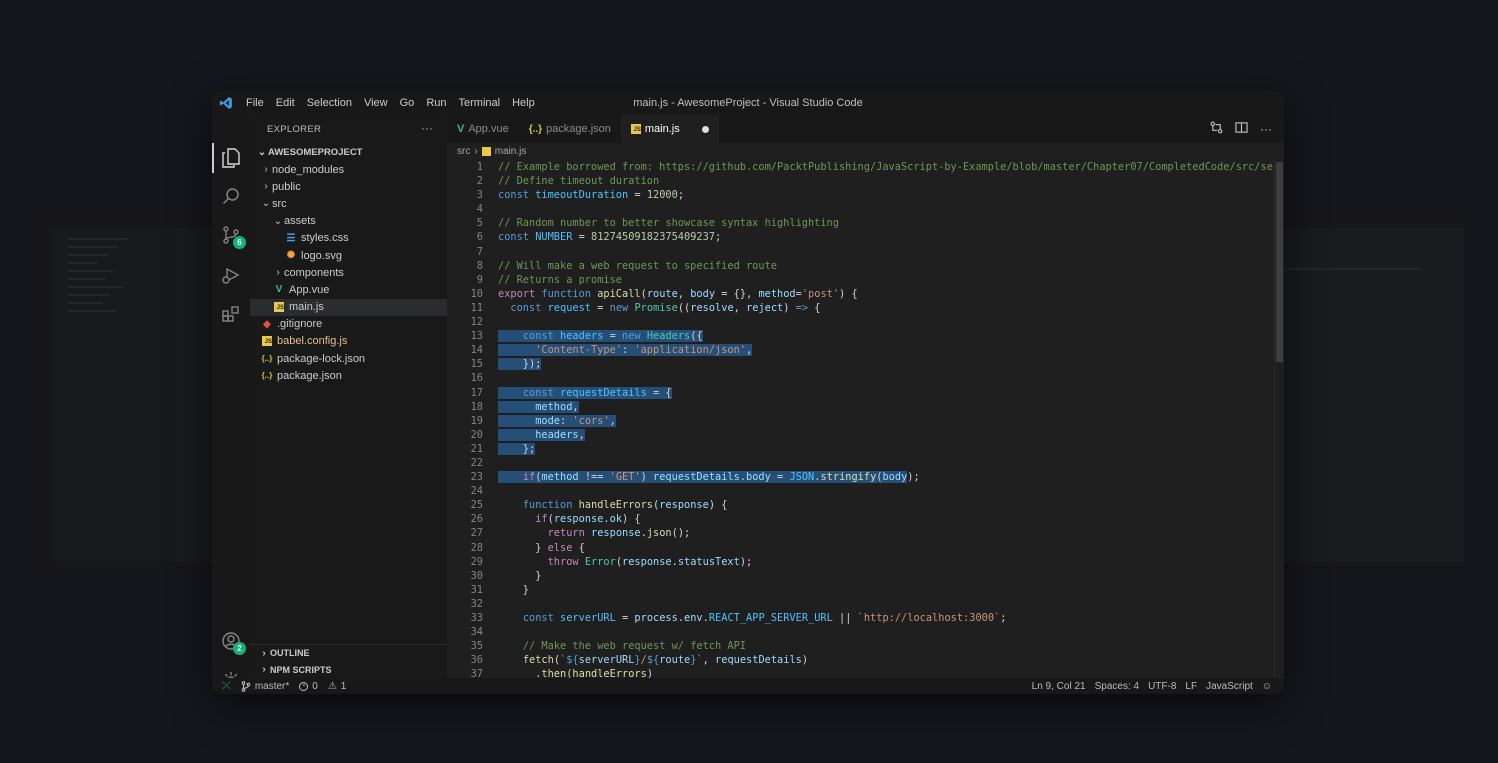 This screenshot has width=1498, height=763. What do you see at coordinates (348, 289) in the screenshot?
I see `tree-item: V App.vue` at bounding box center [348, 289].